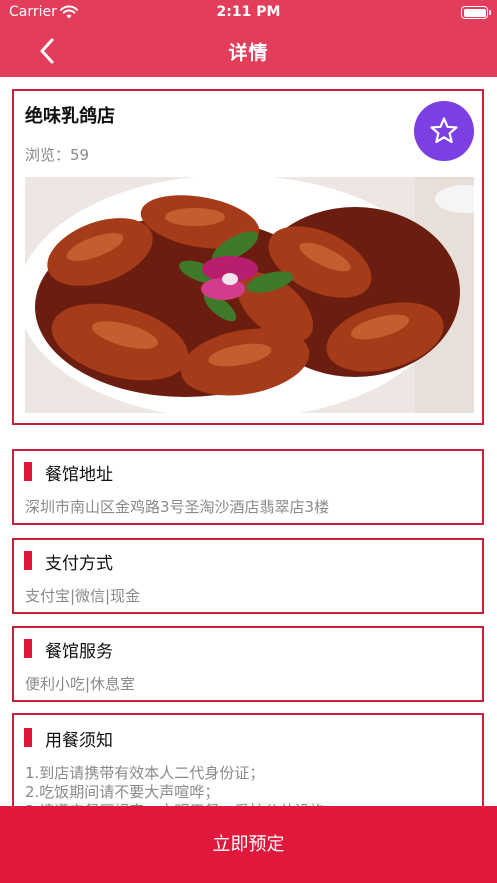 This screenshot has width=497, height=883. Describe the element at coordinates (70, 116) in the screenshot. I see `shop-name: 绝味乳鸽店` at that location.